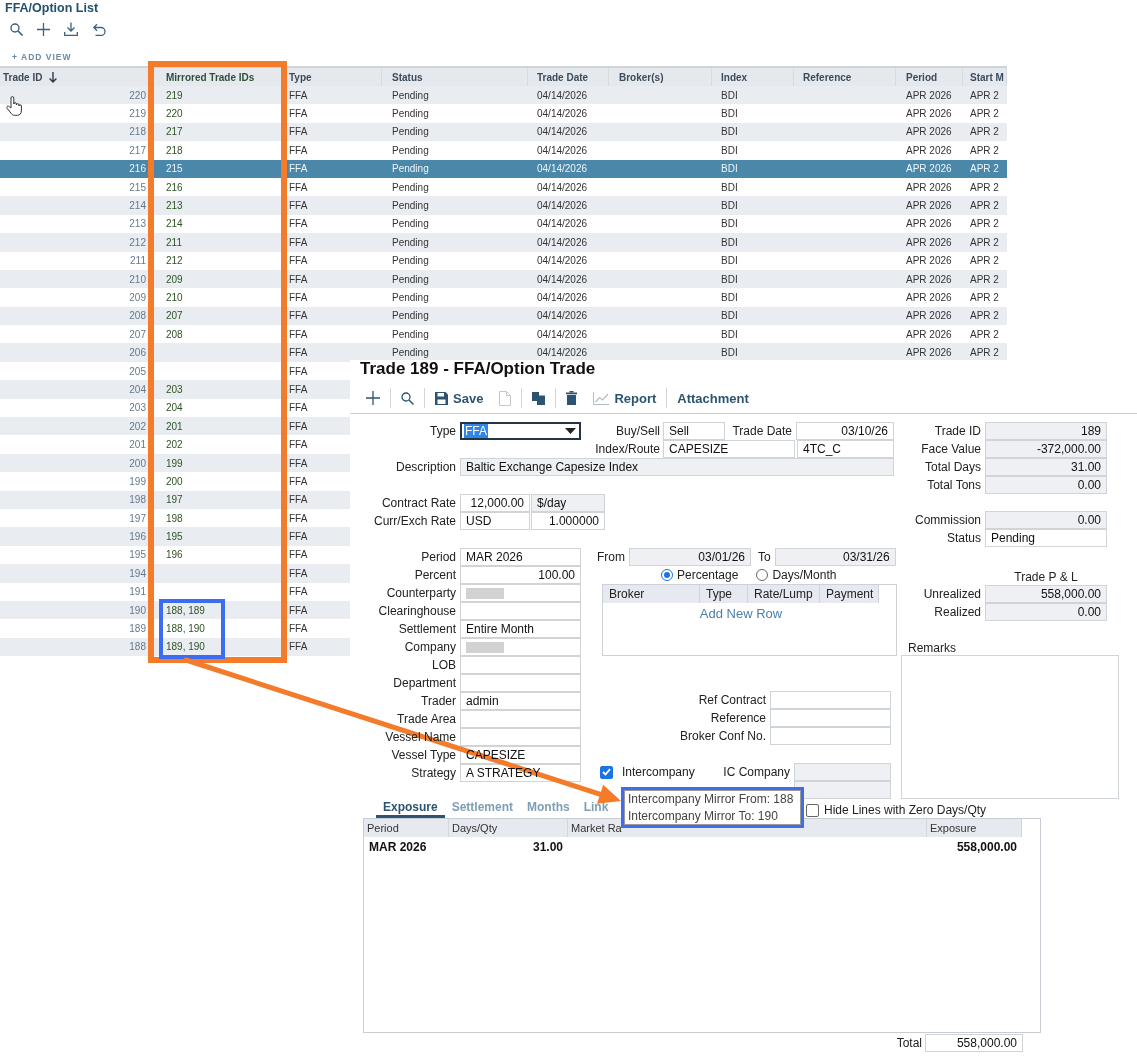  Describe the element at coordinates (503, 132) in the screenshot. I see `table-row: 218 217 FFA Pending 04/14/2026 BDI APR 2026 APR 2` at that location.